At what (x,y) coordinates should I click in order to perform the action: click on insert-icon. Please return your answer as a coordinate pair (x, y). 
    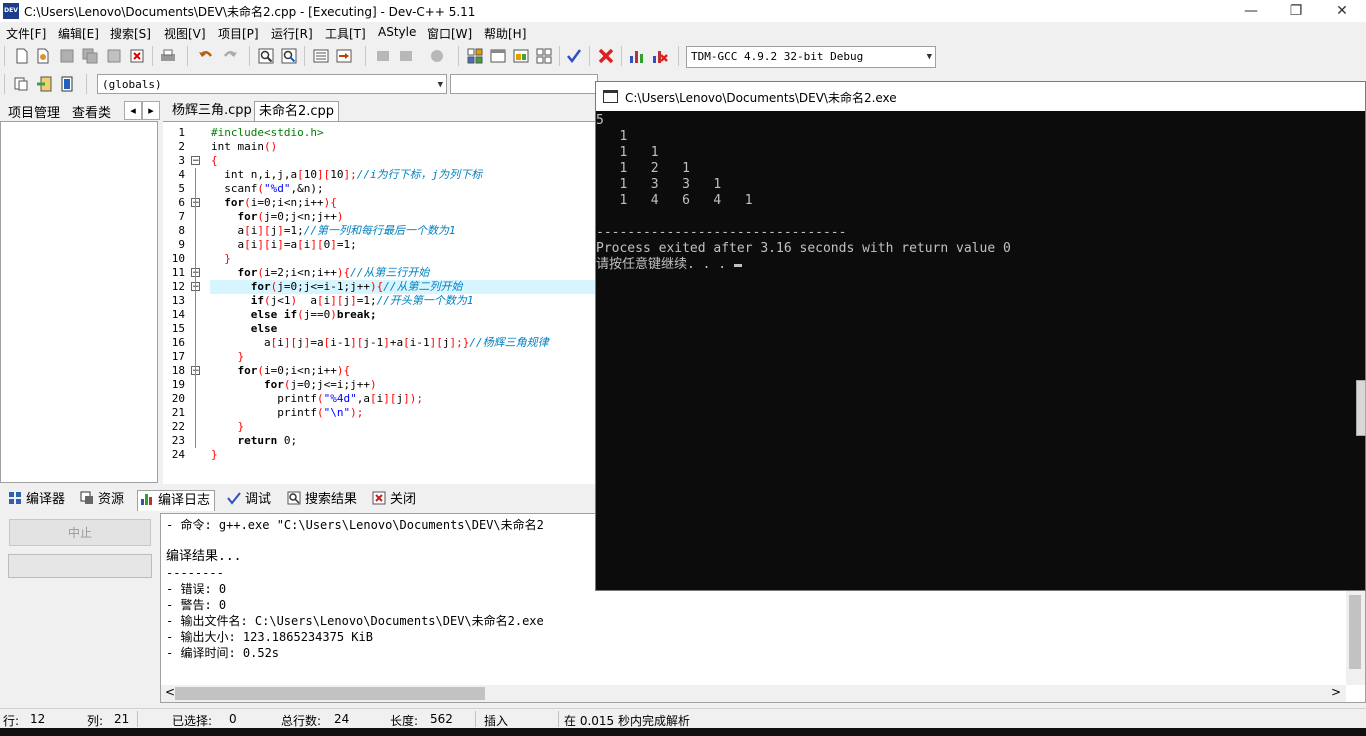
    Looking at the image, I should click on (21, 84).